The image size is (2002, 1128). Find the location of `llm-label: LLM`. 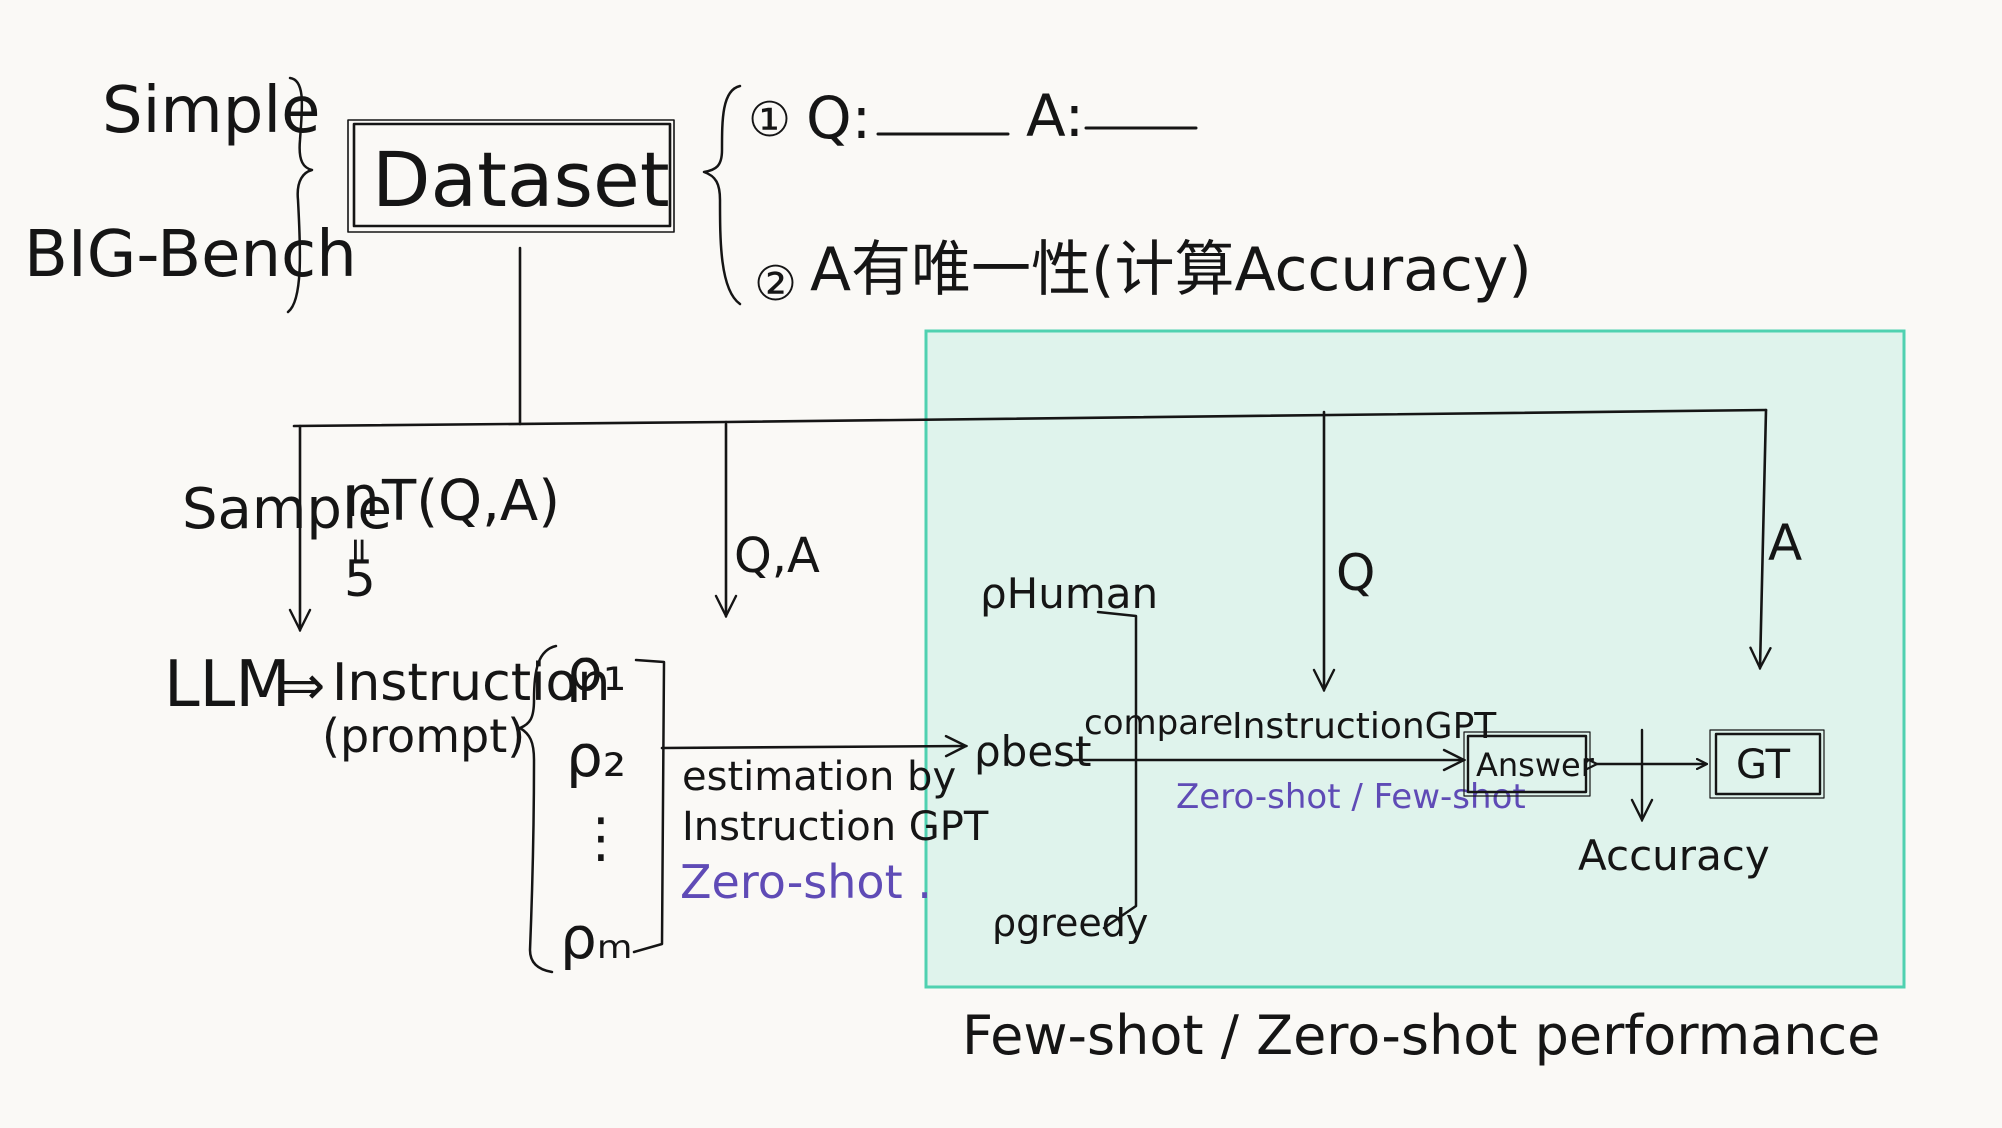

llm-label: LLM is located at coordinates (227, 685).